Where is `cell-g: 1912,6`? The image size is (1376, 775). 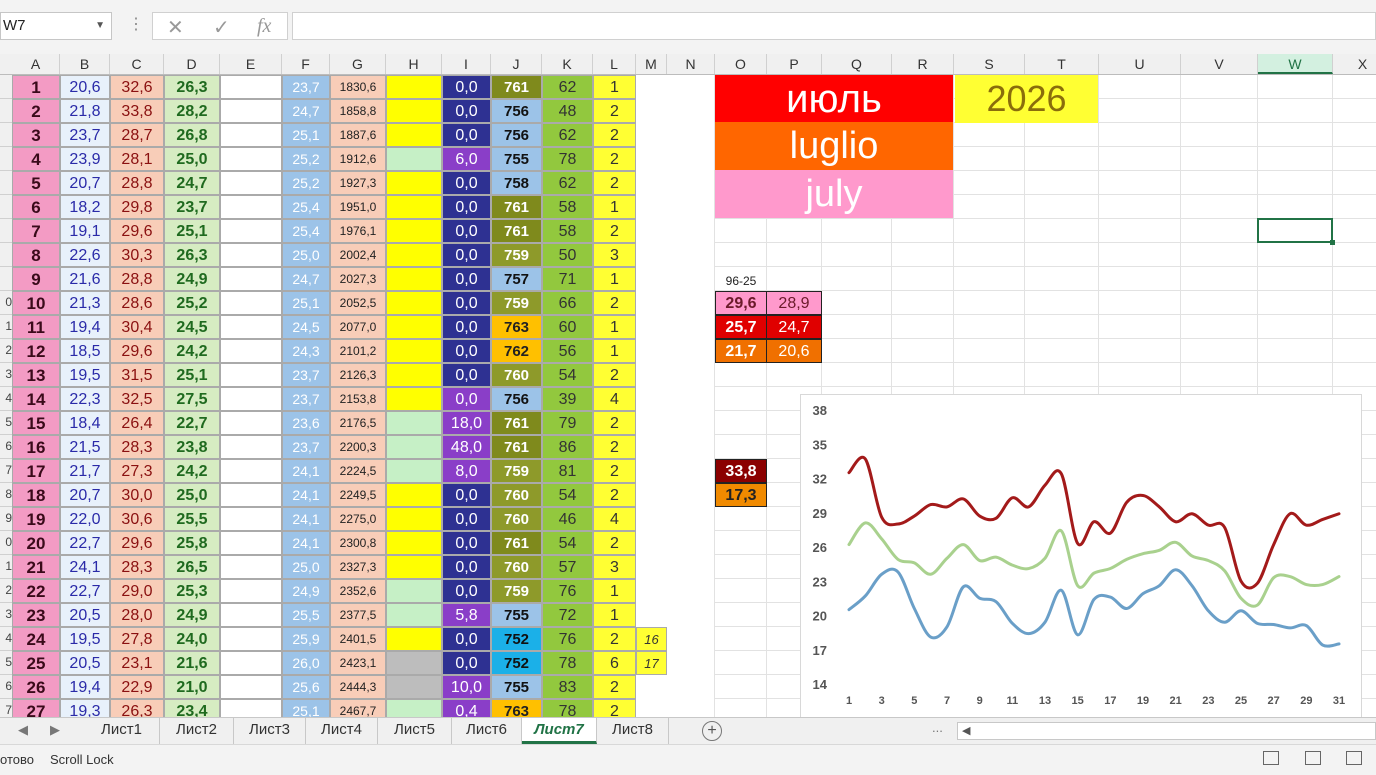
cell-g: 1912,6 is located at coordinates (358, 159).